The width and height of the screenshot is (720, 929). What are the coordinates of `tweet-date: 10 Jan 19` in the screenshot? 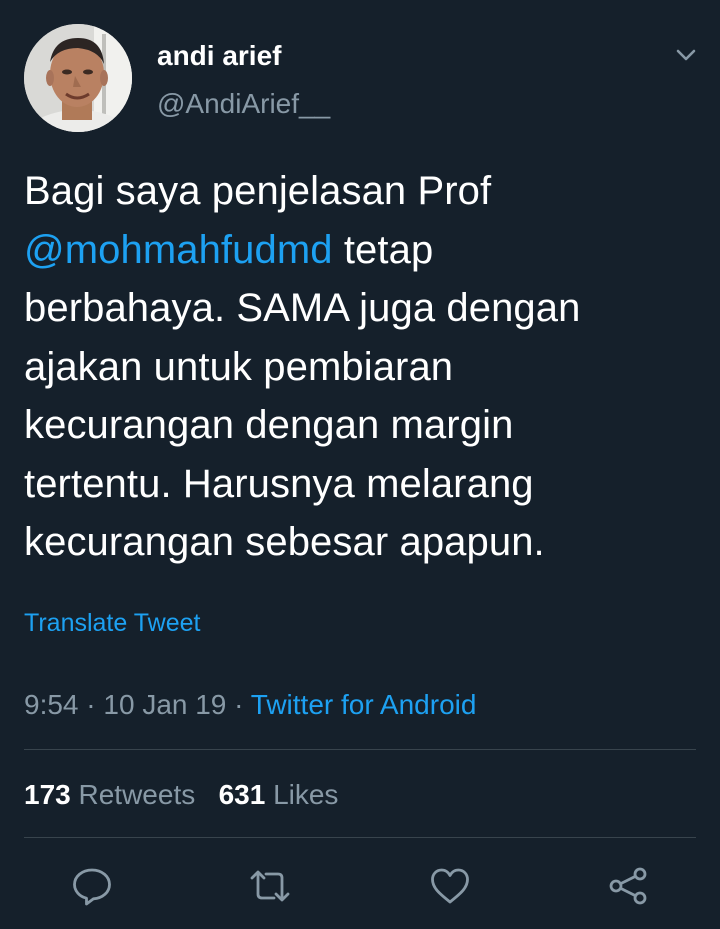 It's located at (165, 704).